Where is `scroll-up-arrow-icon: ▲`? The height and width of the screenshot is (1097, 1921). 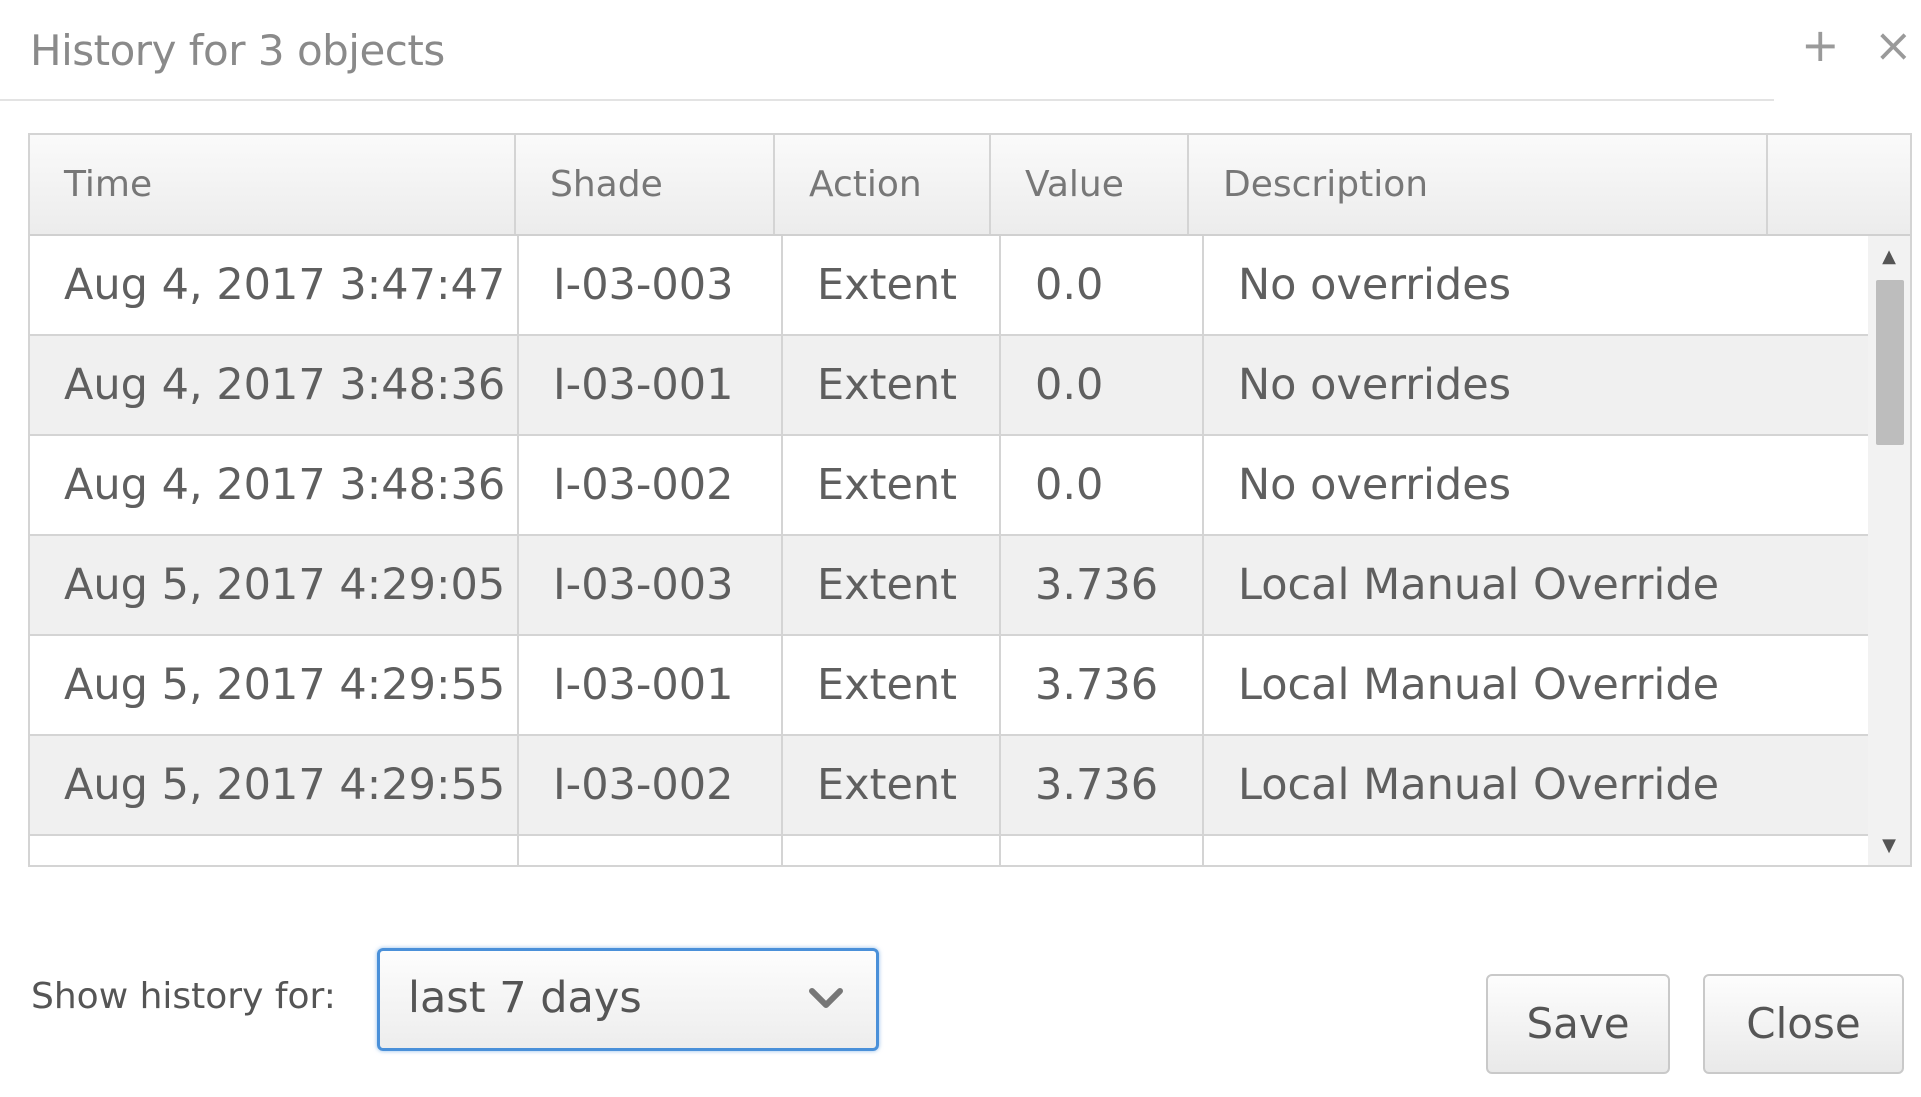
scroll-up-arrow-icon: ▲ is located at coordinates (1889, 257).